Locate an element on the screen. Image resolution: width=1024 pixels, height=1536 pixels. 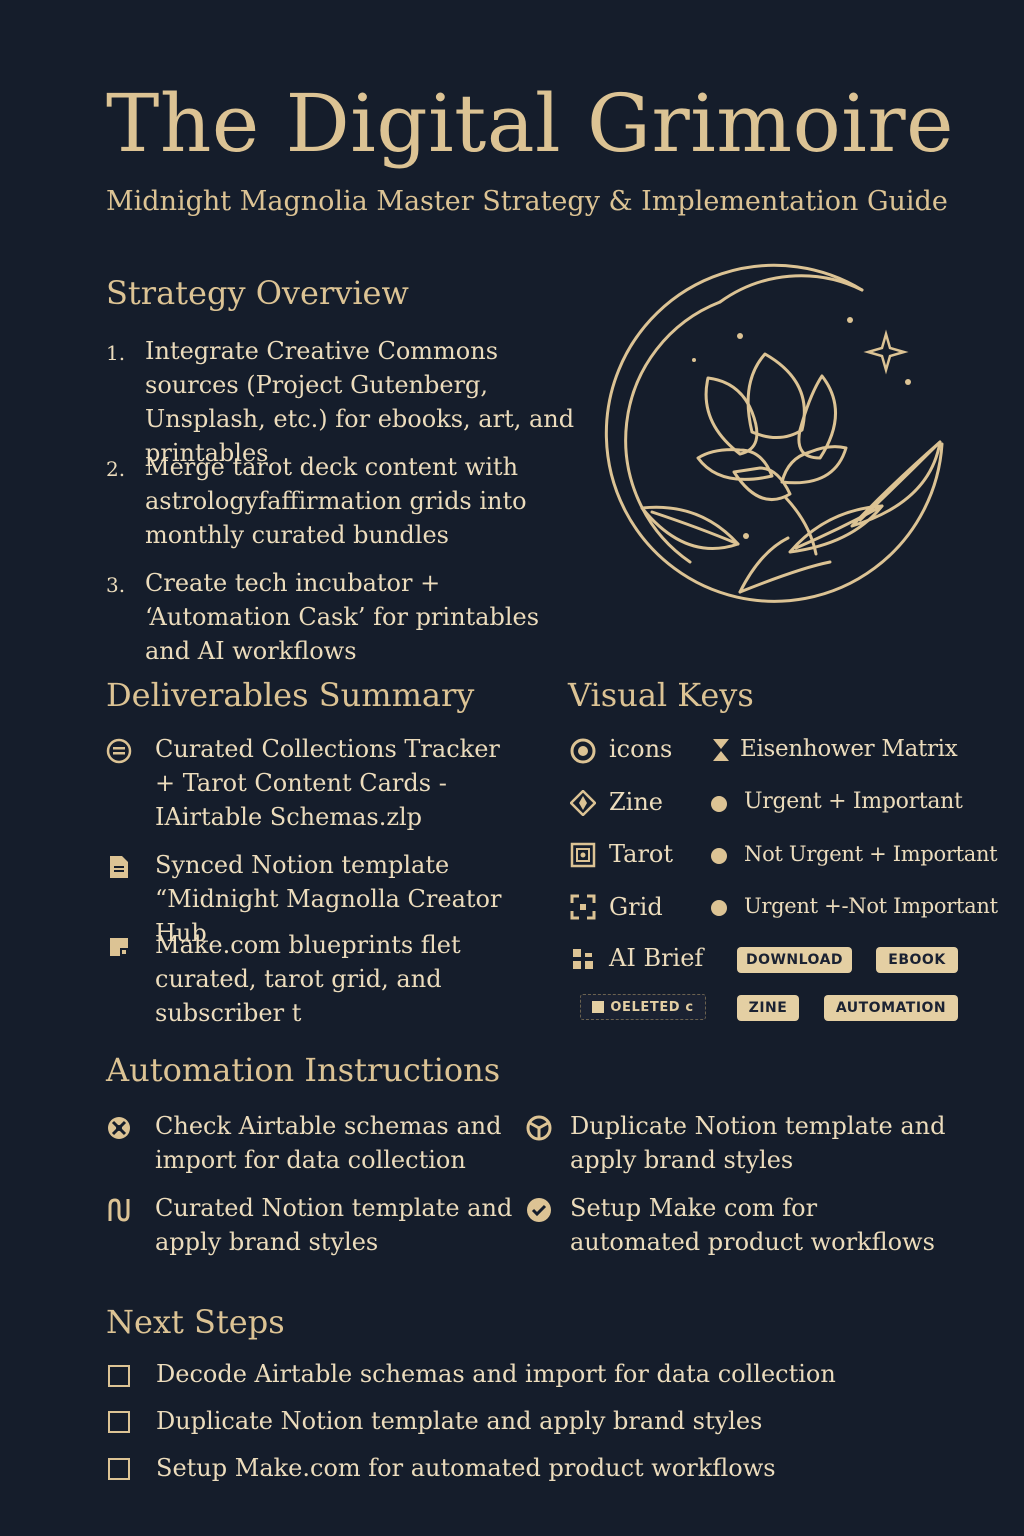
deleted-badge-label: OELETED c is located at coordinates (652, 1007).